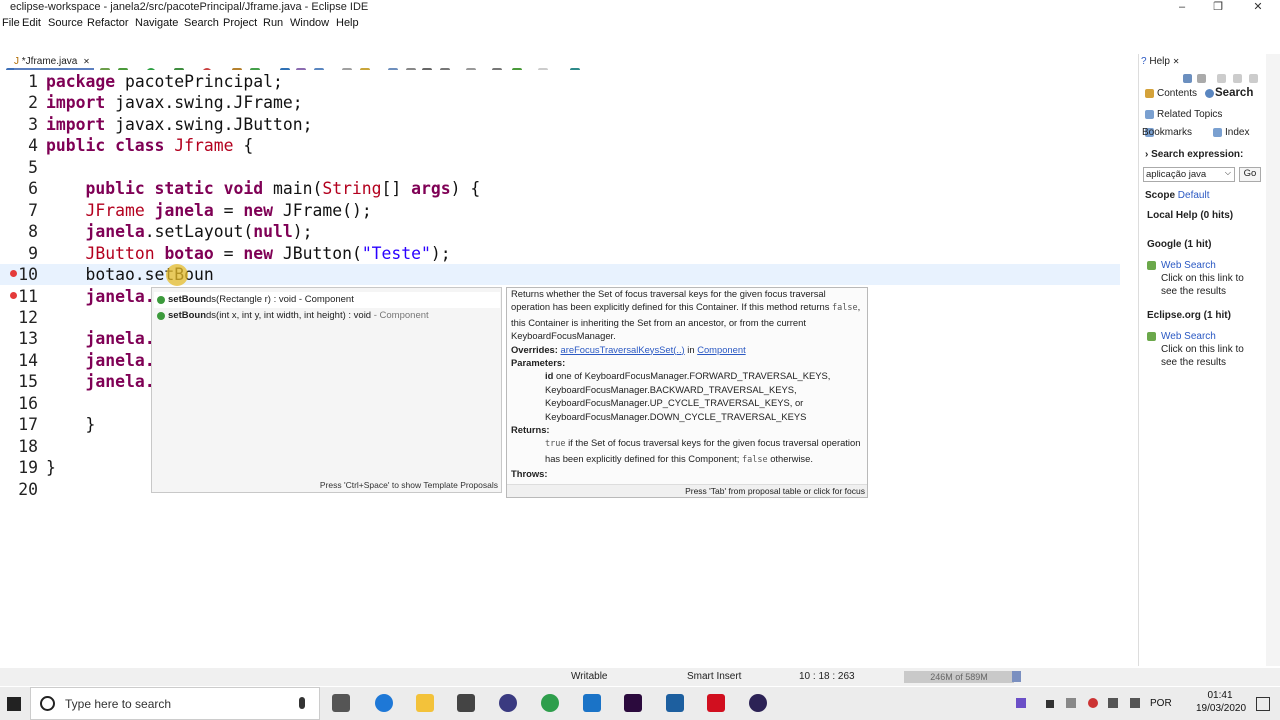 This screenshot has height=720, width=1280. What do you see at coordinates (273, 23) in the screenshot?
I see `menu-run: Run` at bounding box center [273, 23].